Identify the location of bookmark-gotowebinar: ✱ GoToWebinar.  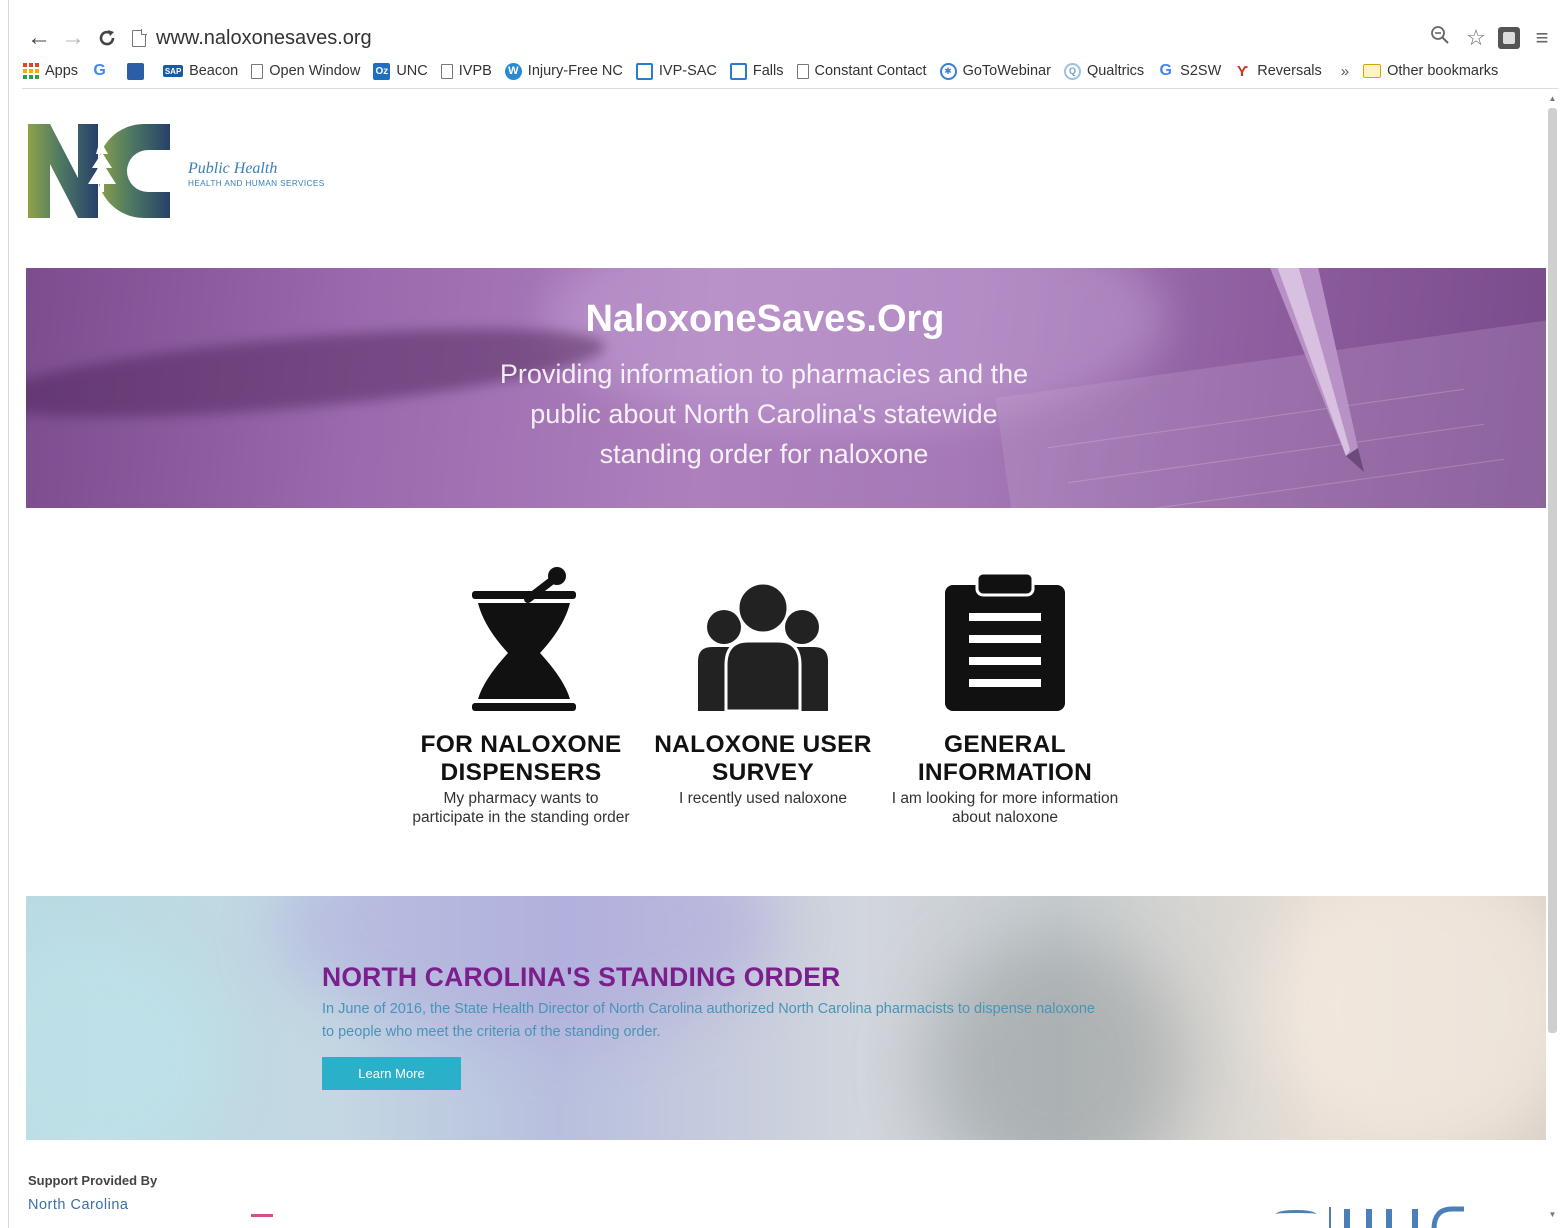
(995, 71).